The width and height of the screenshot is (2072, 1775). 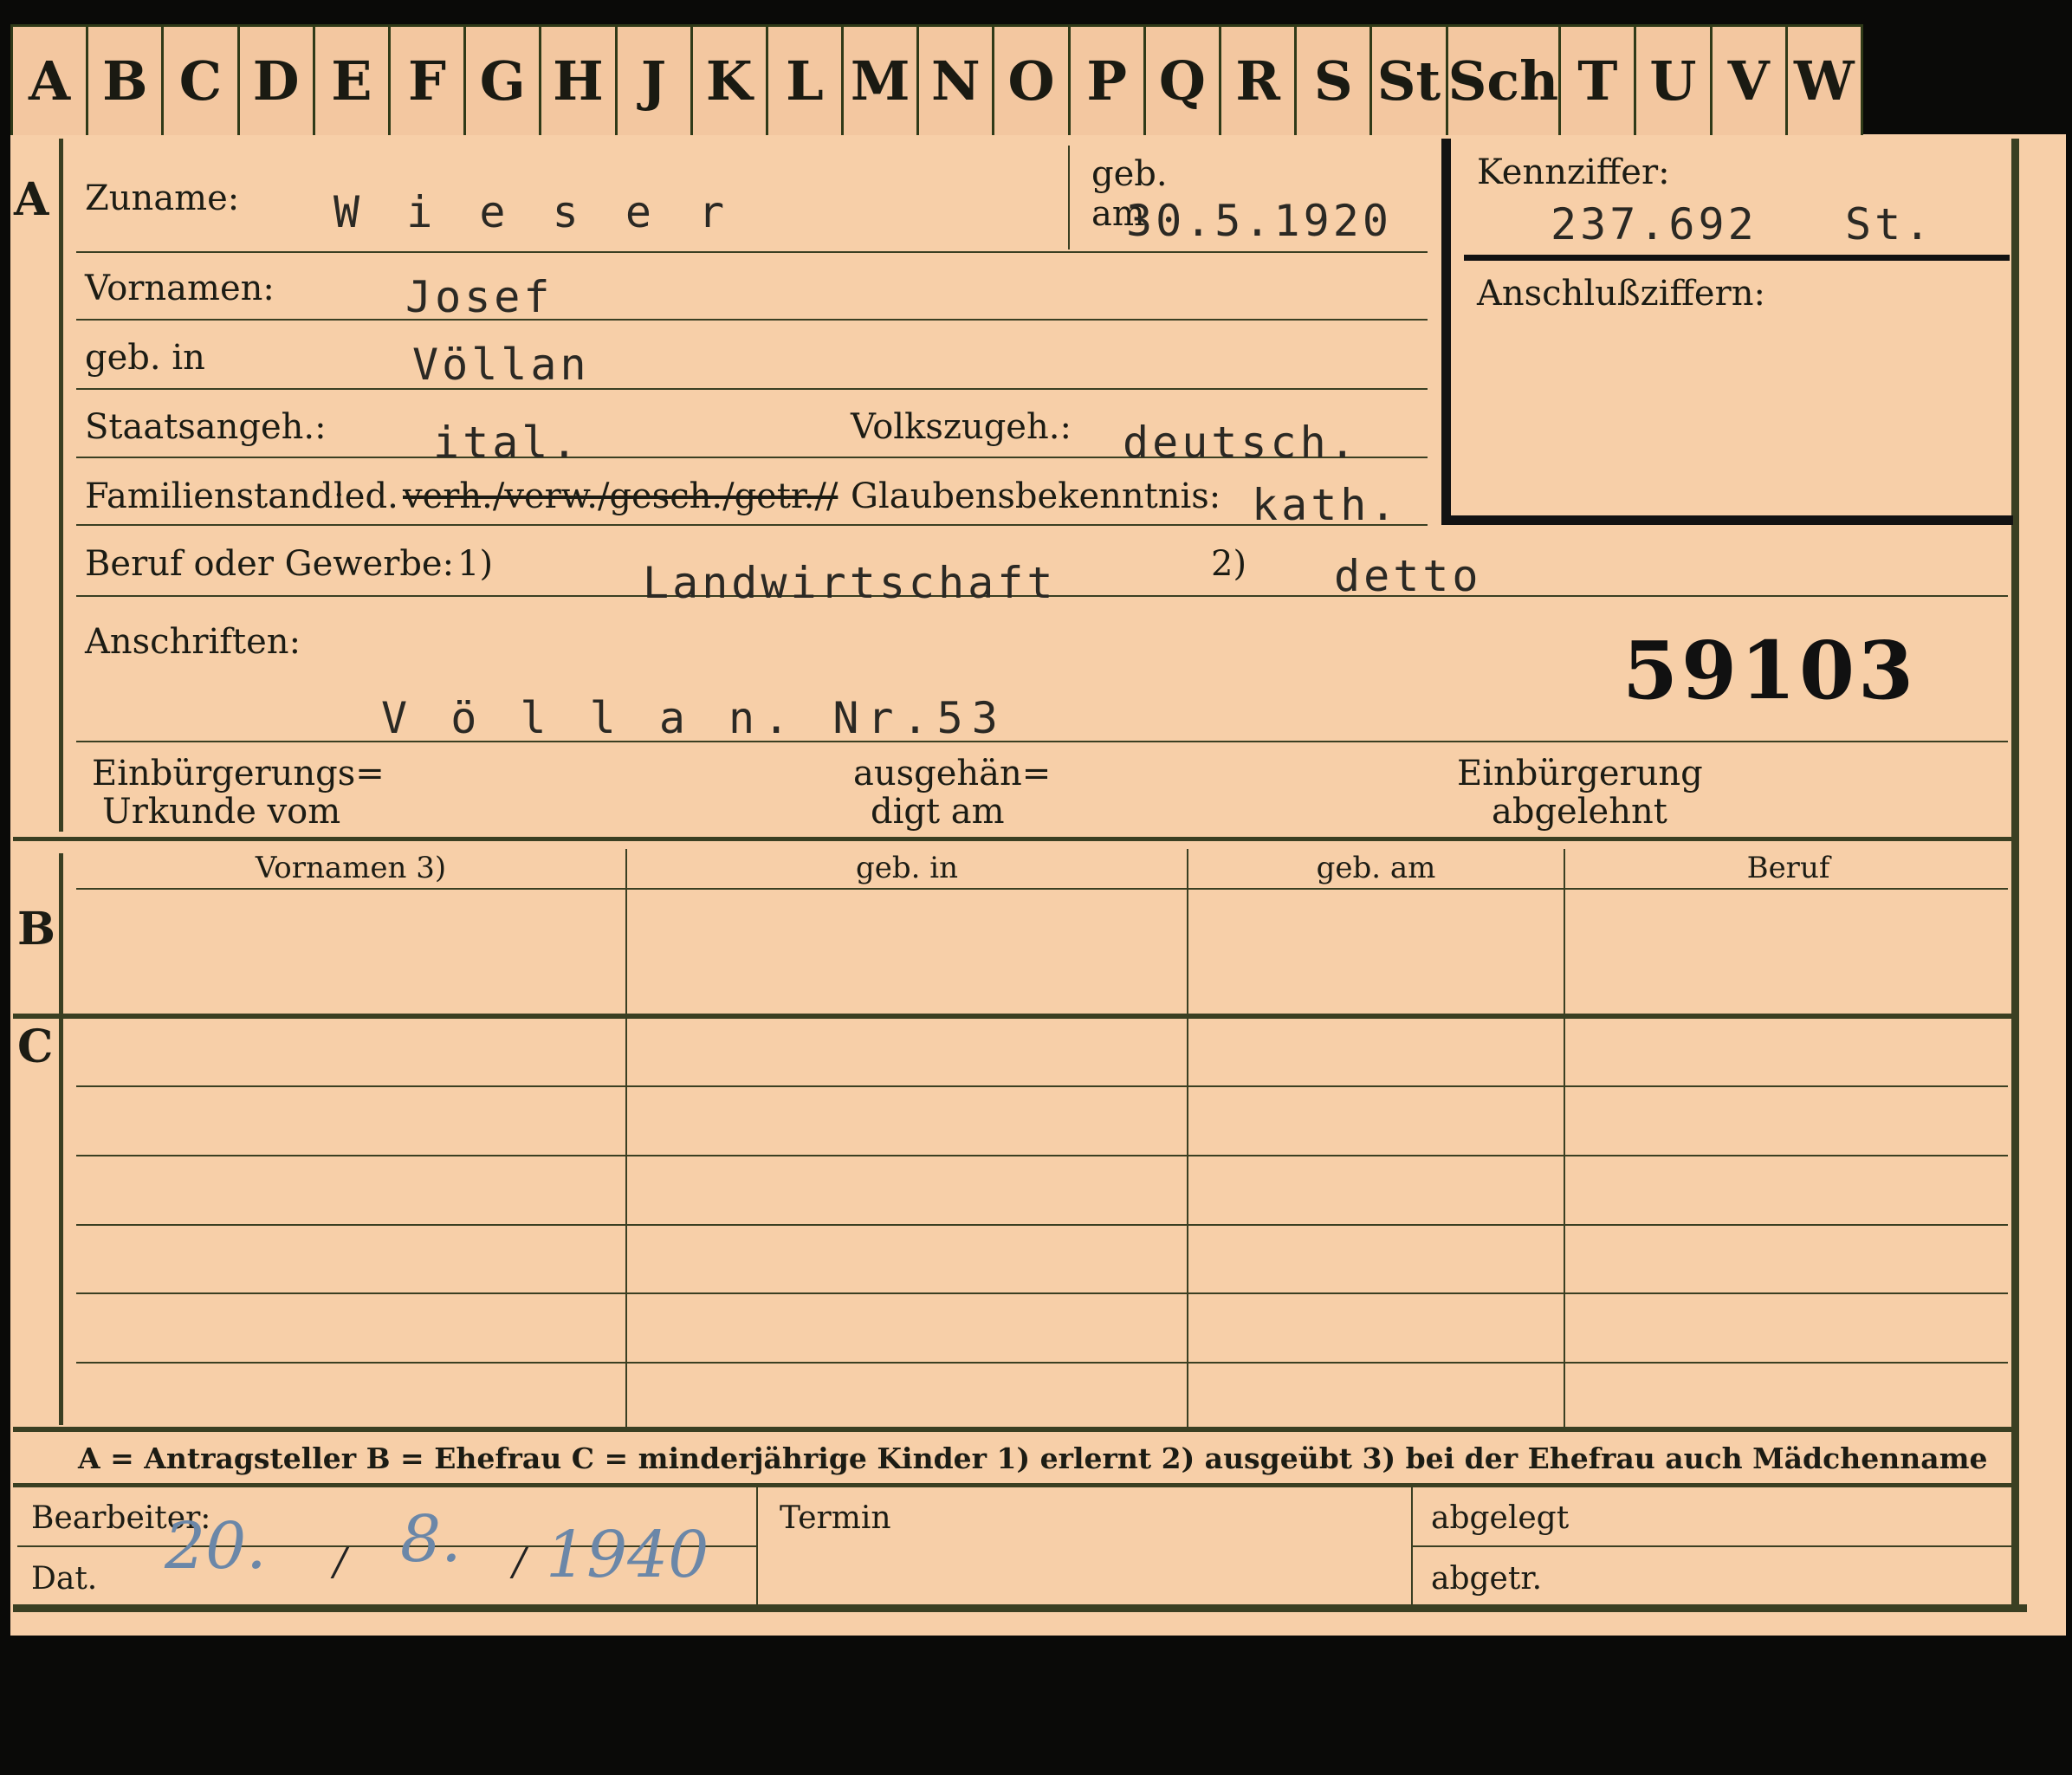 I want to click on index-tab-g: G, so click(x=504, y=81).